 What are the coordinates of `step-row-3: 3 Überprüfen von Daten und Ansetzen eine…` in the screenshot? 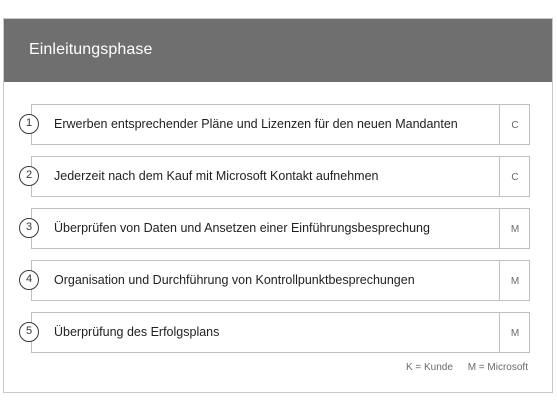 It's located at (274, 228).